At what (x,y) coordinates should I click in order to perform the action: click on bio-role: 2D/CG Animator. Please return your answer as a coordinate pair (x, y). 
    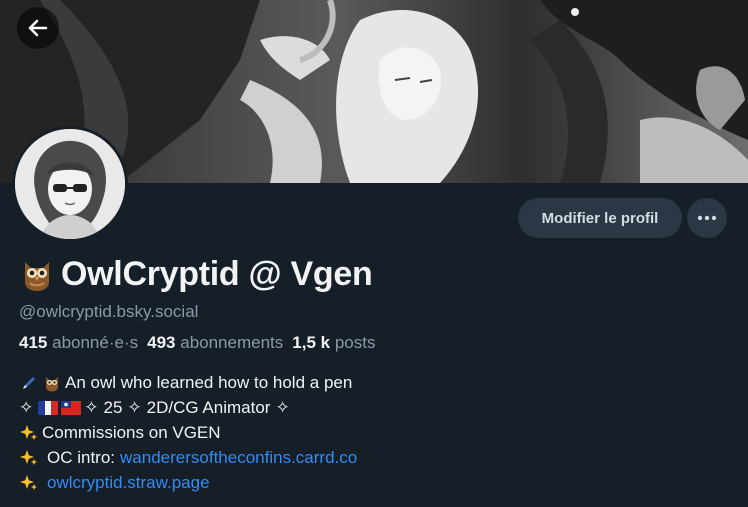
    Looking at the image, I should click on (208, 407).